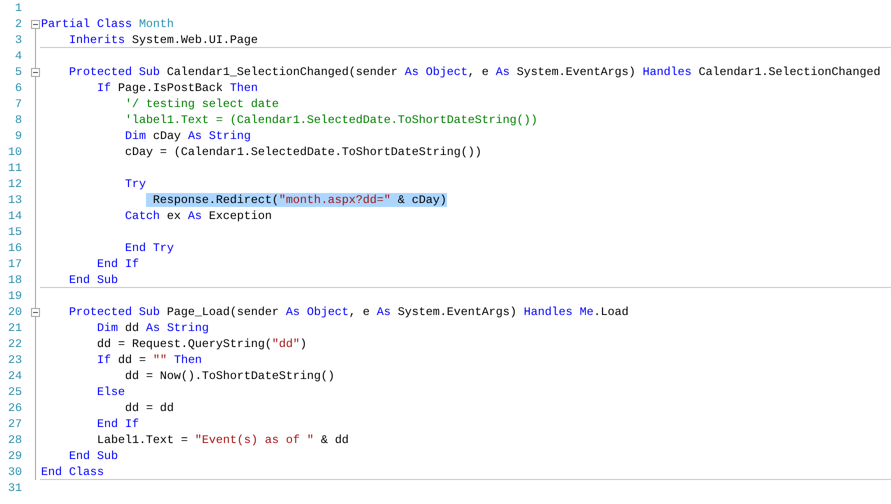 This screenshot has width=891, height=504. I want to click on line-number: 29, so click(14, 456).